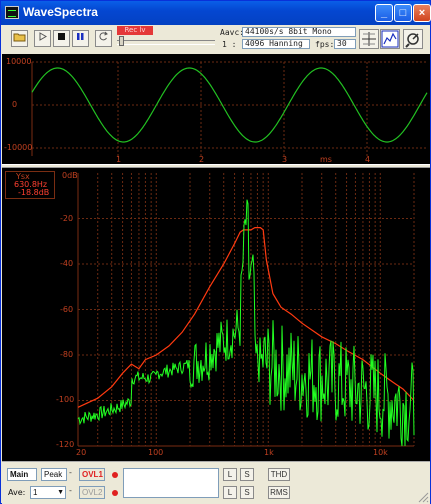  I want to click on maximize-button: □, so click(403, 13).